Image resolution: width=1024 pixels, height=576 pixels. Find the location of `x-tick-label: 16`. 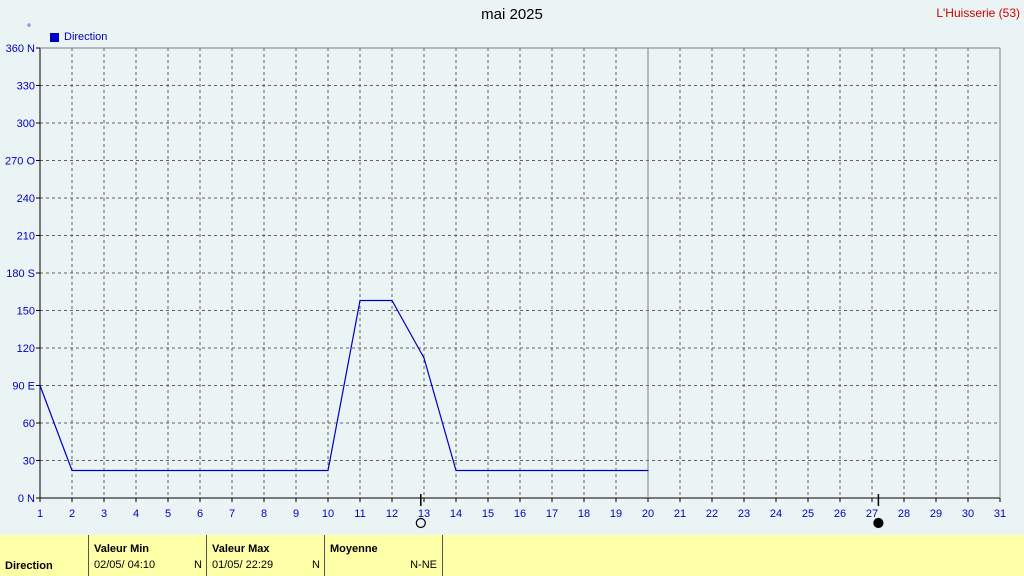

x-tick-label: 16 is located at coordinates (520, 514).